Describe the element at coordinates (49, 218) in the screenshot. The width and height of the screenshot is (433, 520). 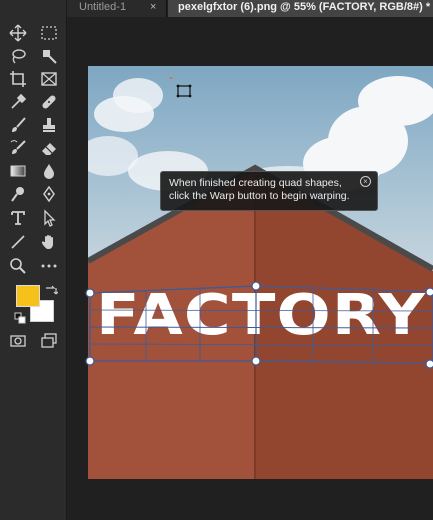
I see `path-select-icon` at that location.